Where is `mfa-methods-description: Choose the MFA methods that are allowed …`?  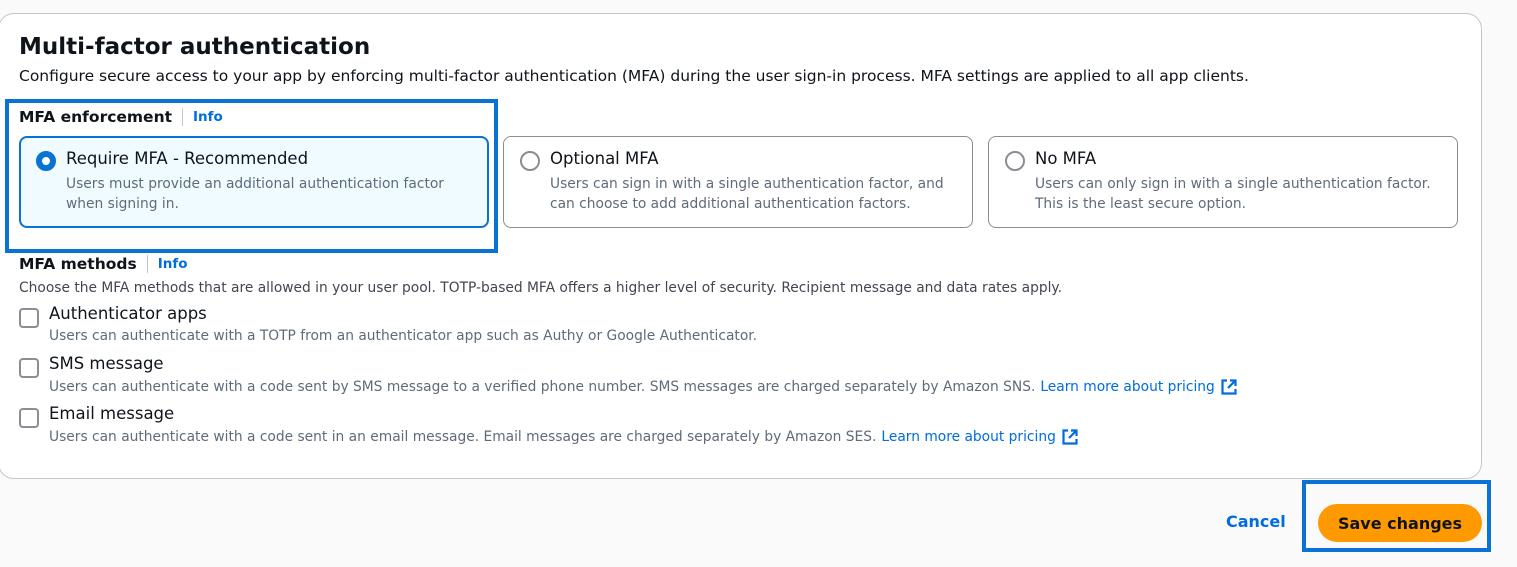 mfa-methods-description: Choose the MFA methods that are allowed … is located at coordinates (541, 288).